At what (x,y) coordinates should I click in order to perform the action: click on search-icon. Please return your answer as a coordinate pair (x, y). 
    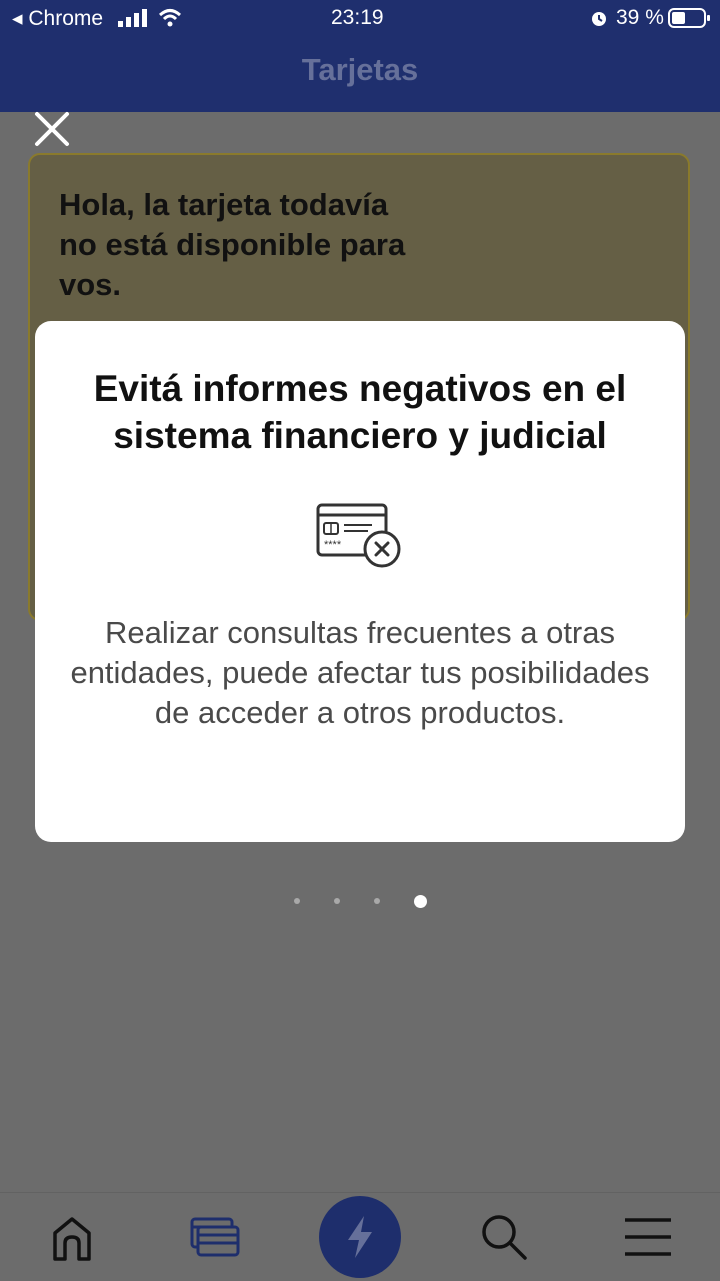
    Looking at the image, I should click on (504, 1237).